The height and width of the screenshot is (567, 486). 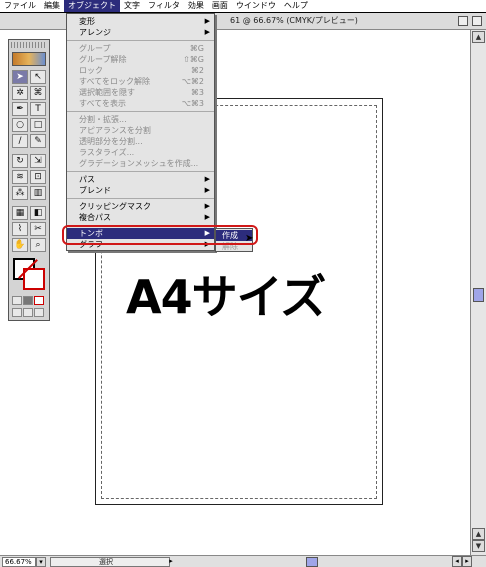 I want to click on color-mode-icon, so click(x=17, y=300).